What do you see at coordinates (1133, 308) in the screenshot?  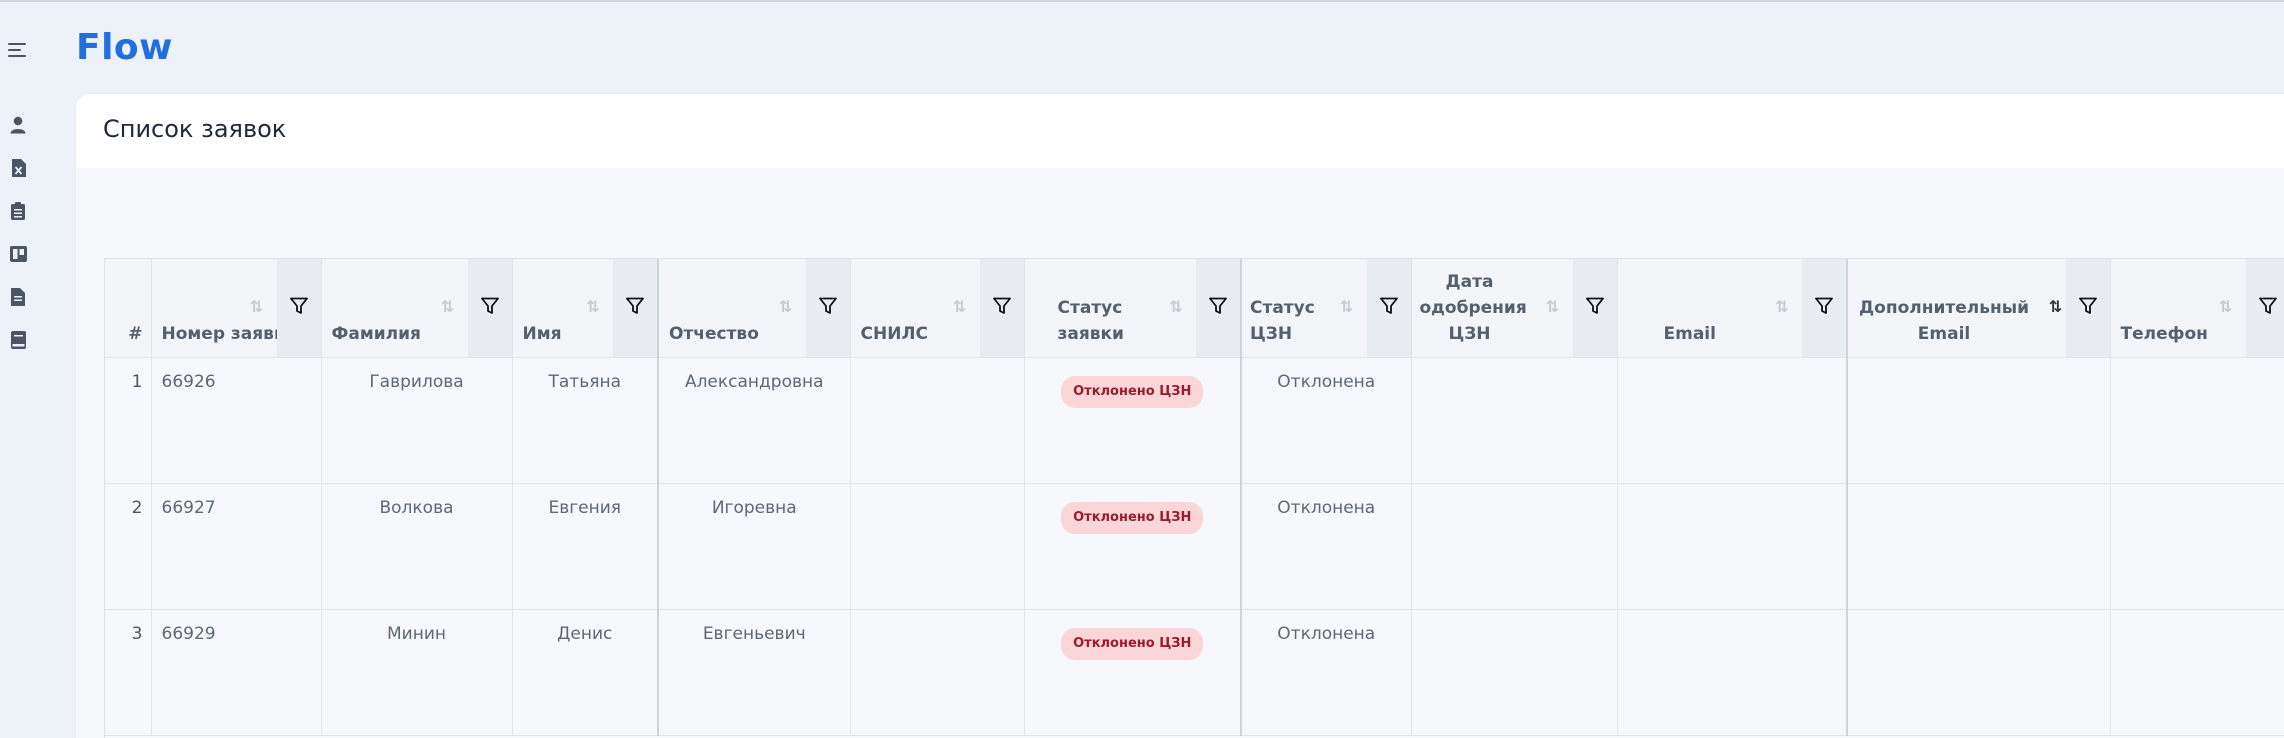 I see `column-header-request-status: Статус заявки ⇅` at bounding box center [1133, 308].